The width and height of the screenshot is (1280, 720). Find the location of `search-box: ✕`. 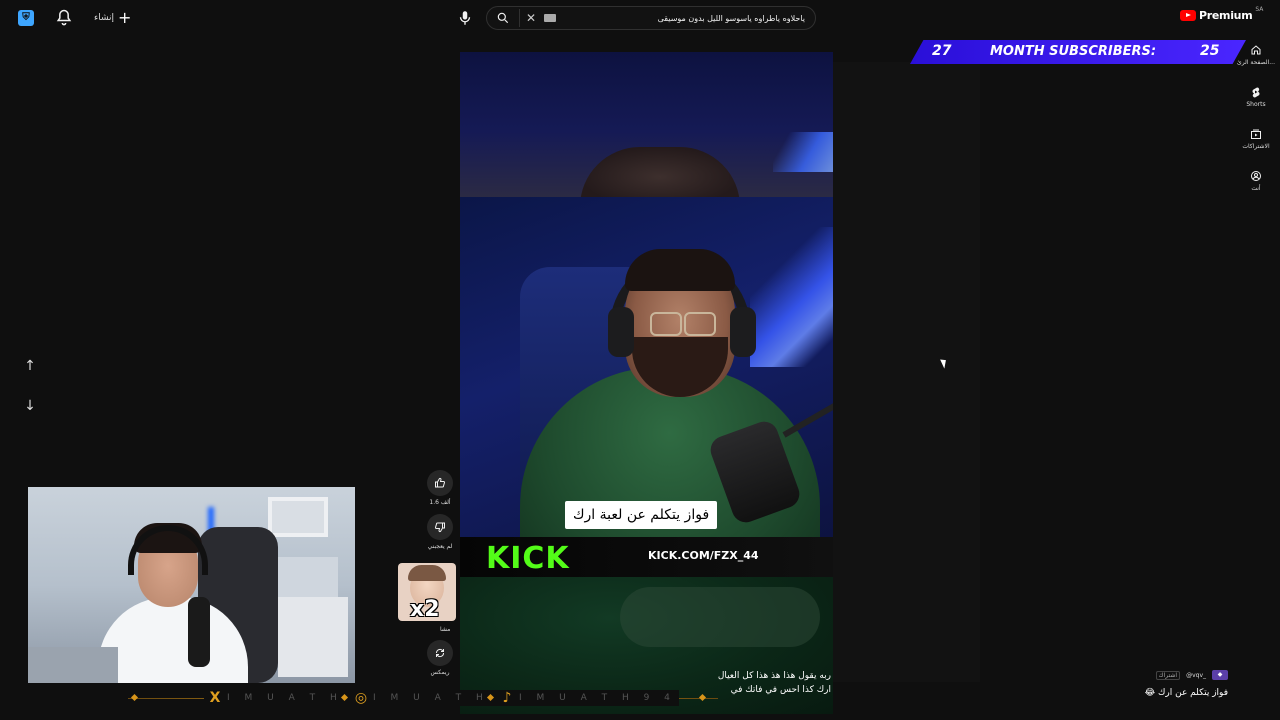

search-box: ✕ is located at coordinates (651, 18).